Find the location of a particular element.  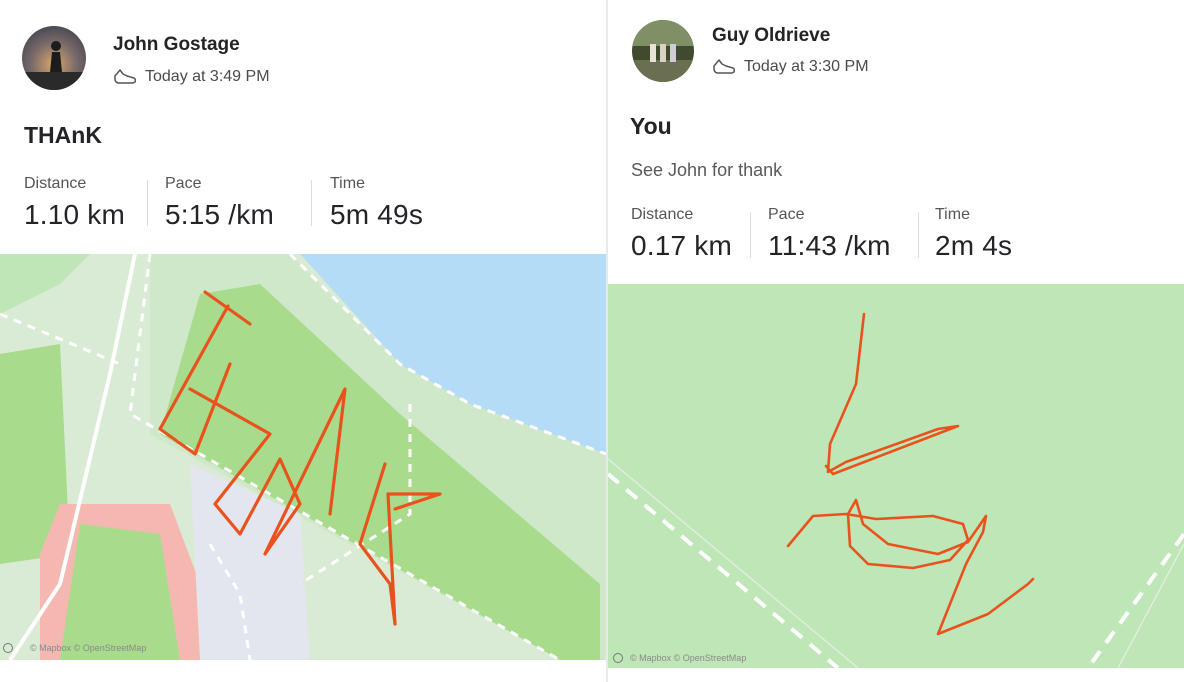

activity-title: THAnK is located at coordinates (63, 135).